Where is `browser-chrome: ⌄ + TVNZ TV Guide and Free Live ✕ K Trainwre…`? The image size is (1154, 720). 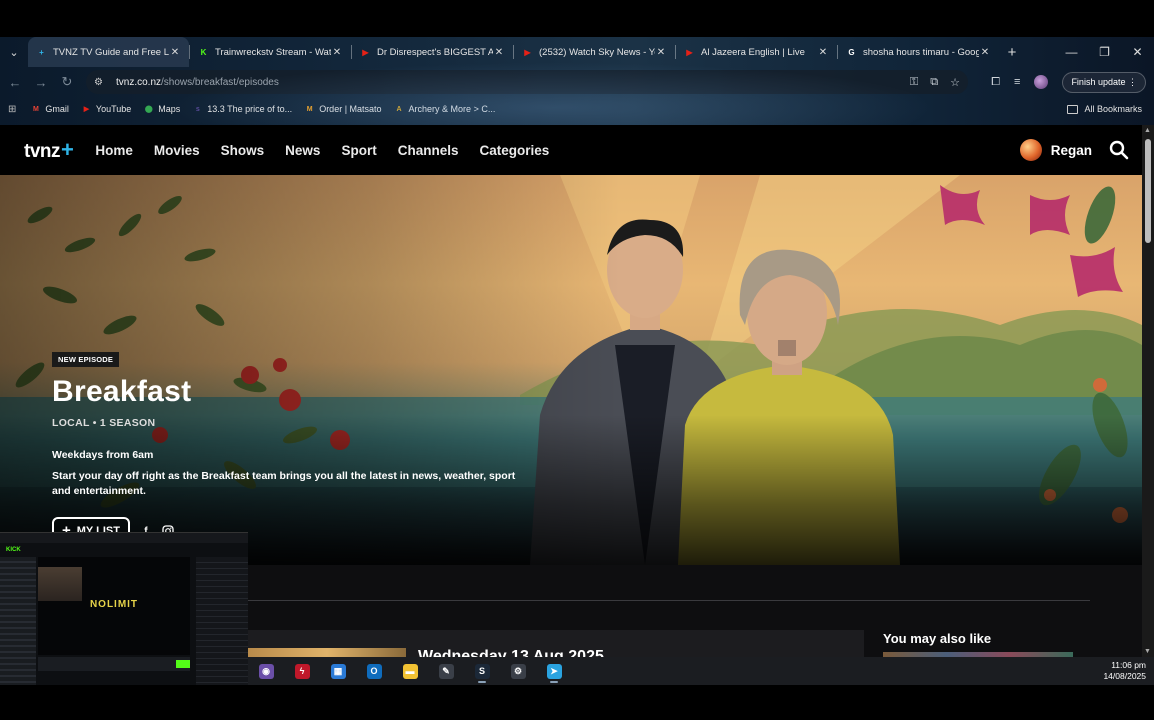
browser-chrome: ⌄ + TVNZ TV Guide and Free Live ✕ K Trainwre… is located at coordinates (577, 81).